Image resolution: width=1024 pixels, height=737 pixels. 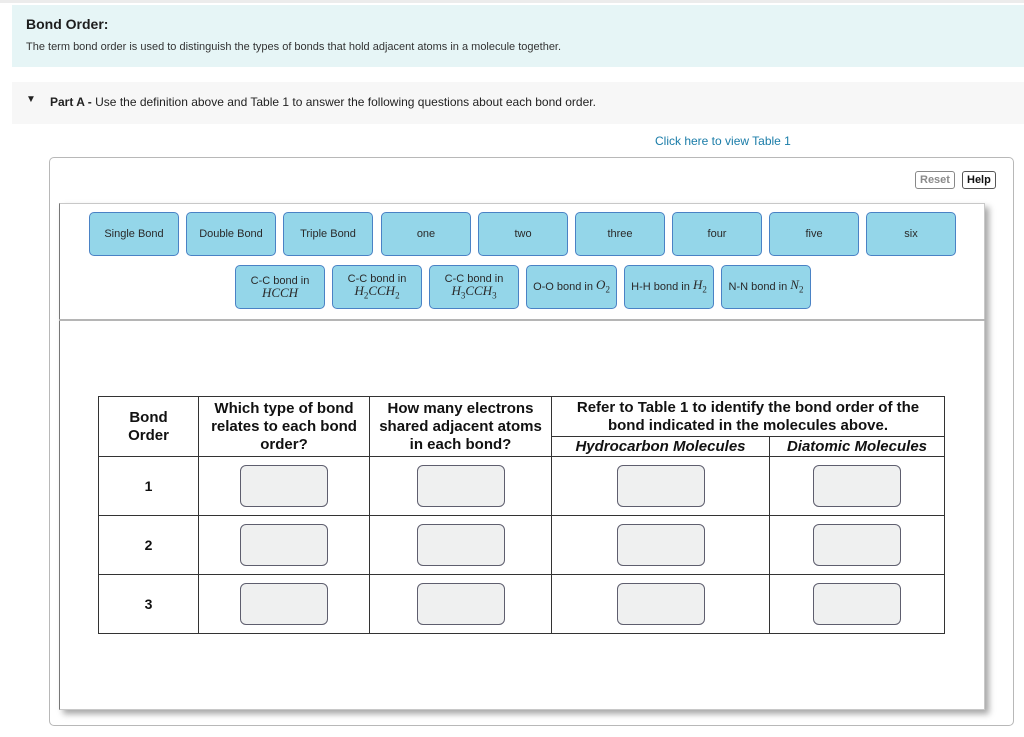 What do you see at coordinates (148, 545) in the screenshot?
I see `row-bond-order: 2` at bounding box center [148, 545].